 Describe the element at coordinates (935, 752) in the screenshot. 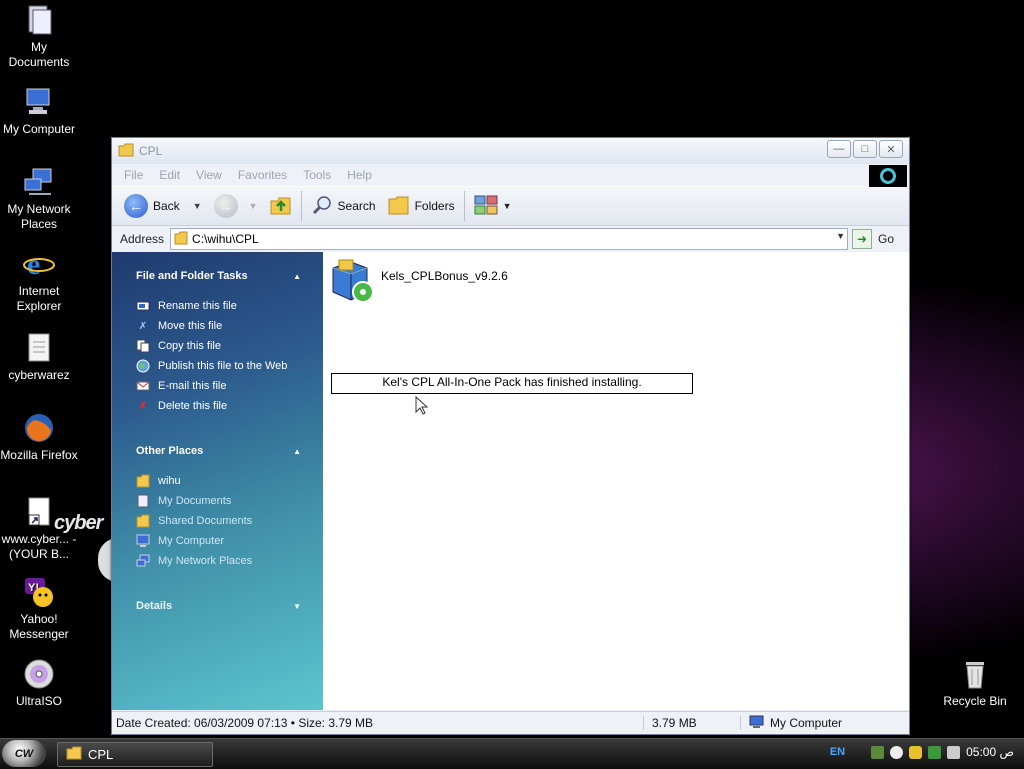

I see `tray-network-icon` at that location.